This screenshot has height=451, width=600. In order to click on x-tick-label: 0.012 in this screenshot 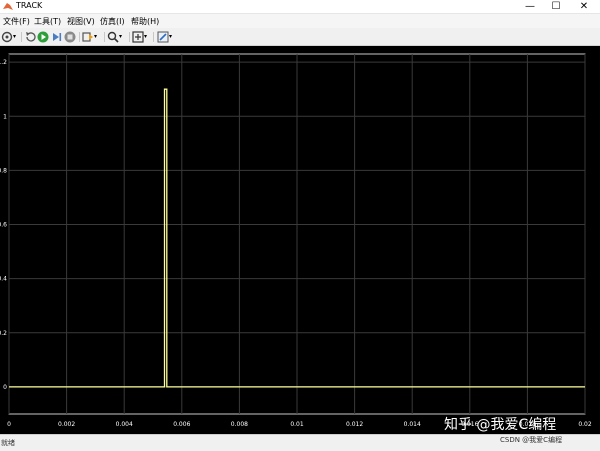, I will do `click(354, 424)`.